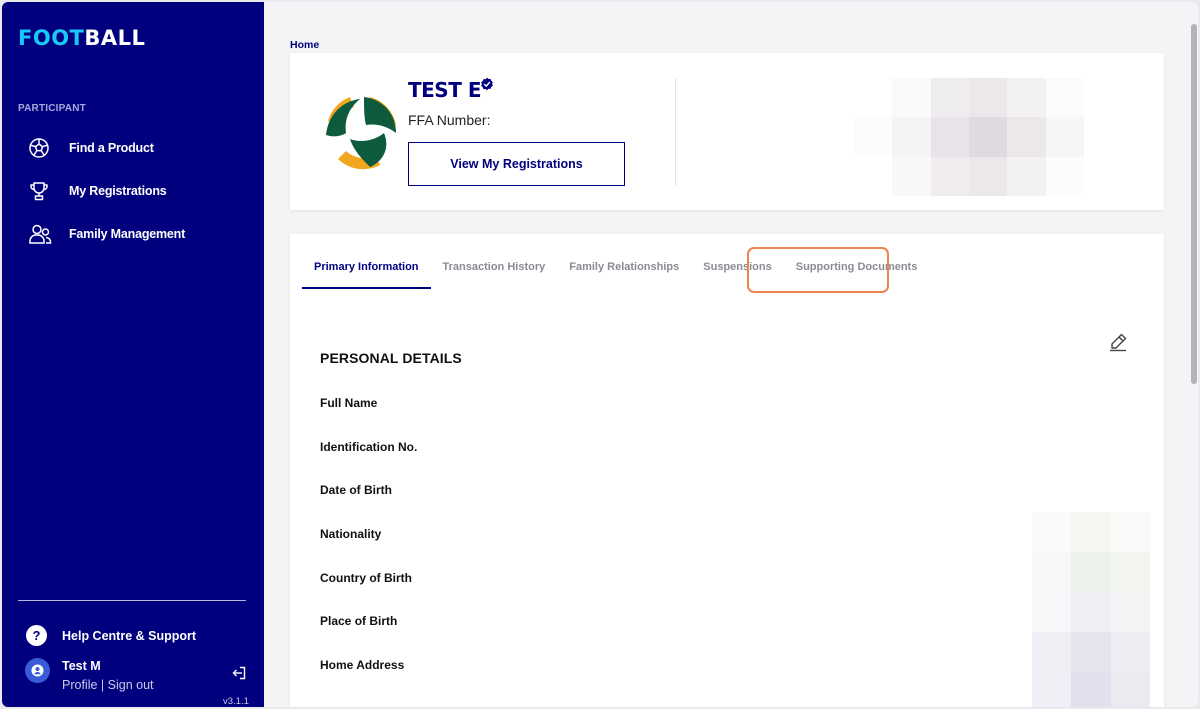 This screenshot has width=1200, height=709. I want to click on people-icon, so click(41, 234).